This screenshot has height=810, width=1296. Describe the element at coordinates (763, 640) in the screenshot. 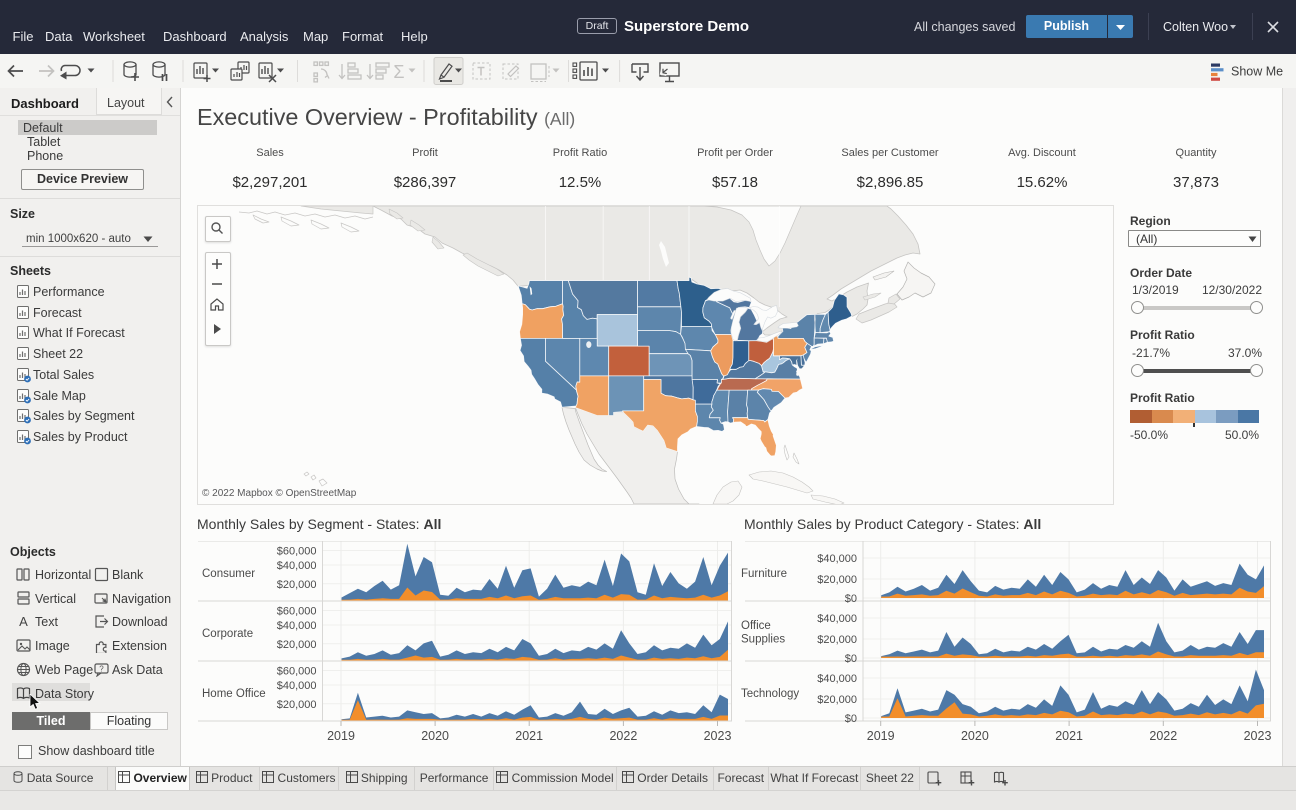

I see `svg-text: Supplies` at that location.